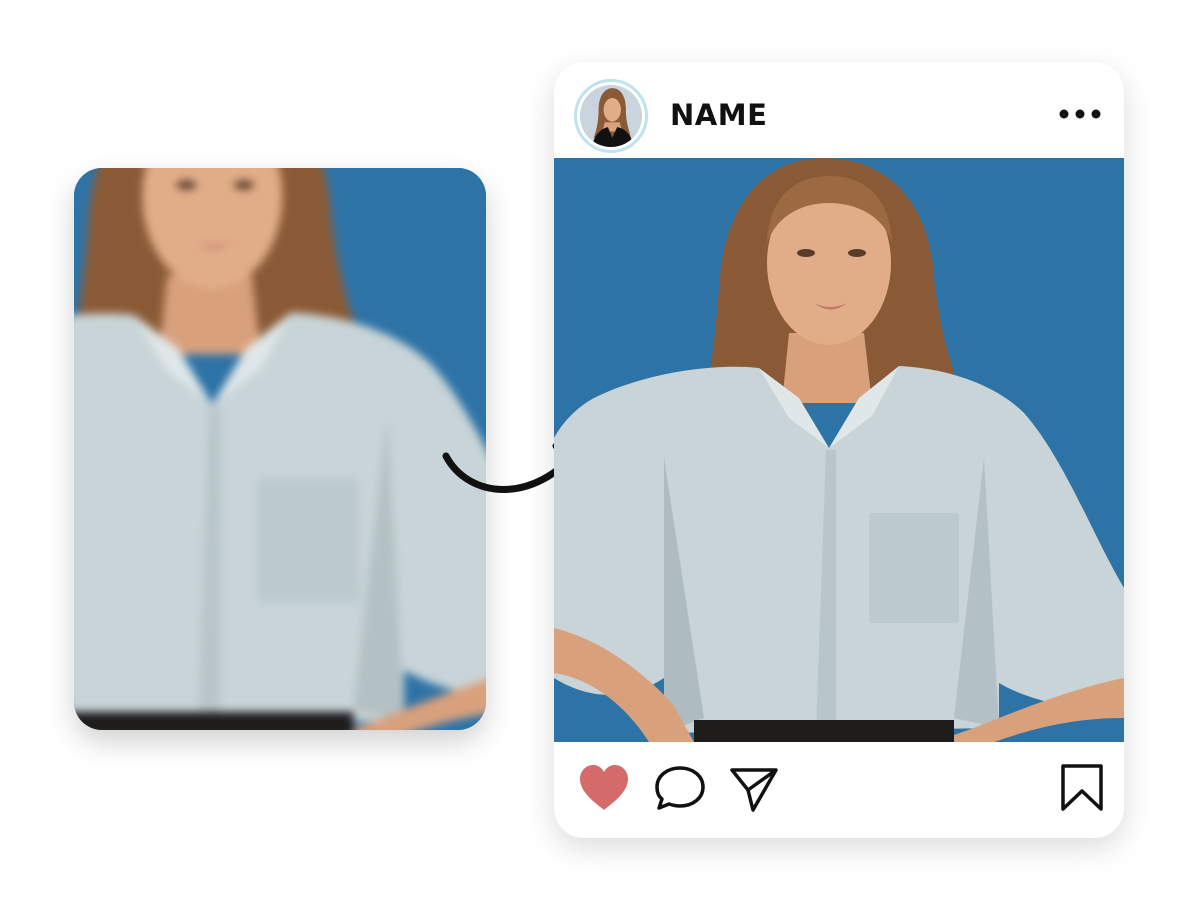 Image resolution: width=1200 pixels, height=900 pixels. What do you see at coordinates (604, 788) in the screenshot?
I see `heart-icon` at bounding box center [604, 788].